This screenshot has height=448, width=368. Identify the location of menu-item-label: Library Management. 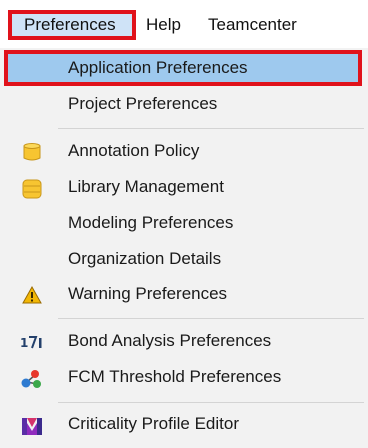
(146, 186).